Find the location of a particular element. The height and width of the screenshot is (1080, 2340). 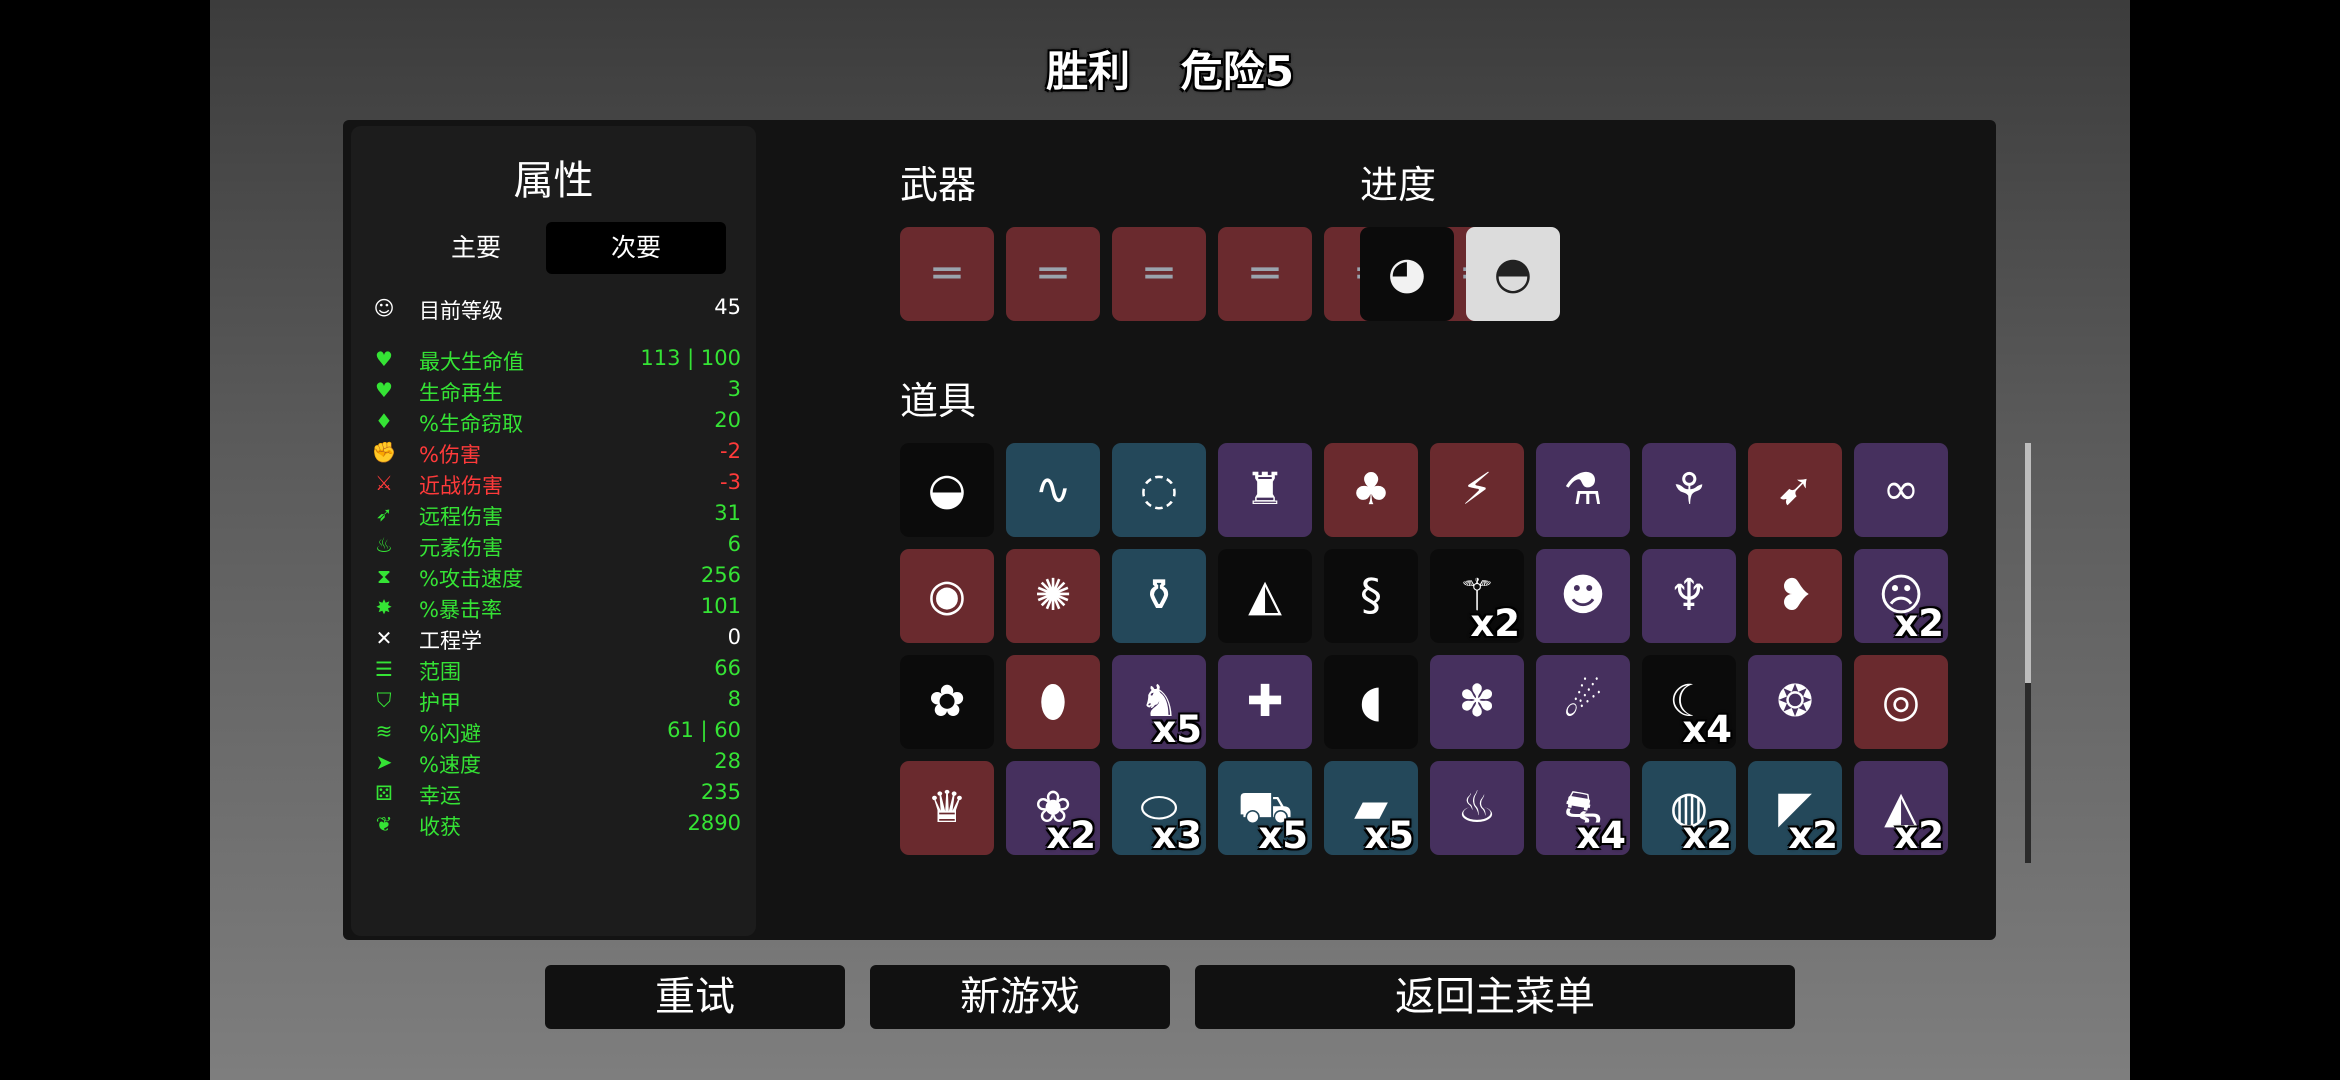

stat-value: 235 is located at coordinates (720, 792).